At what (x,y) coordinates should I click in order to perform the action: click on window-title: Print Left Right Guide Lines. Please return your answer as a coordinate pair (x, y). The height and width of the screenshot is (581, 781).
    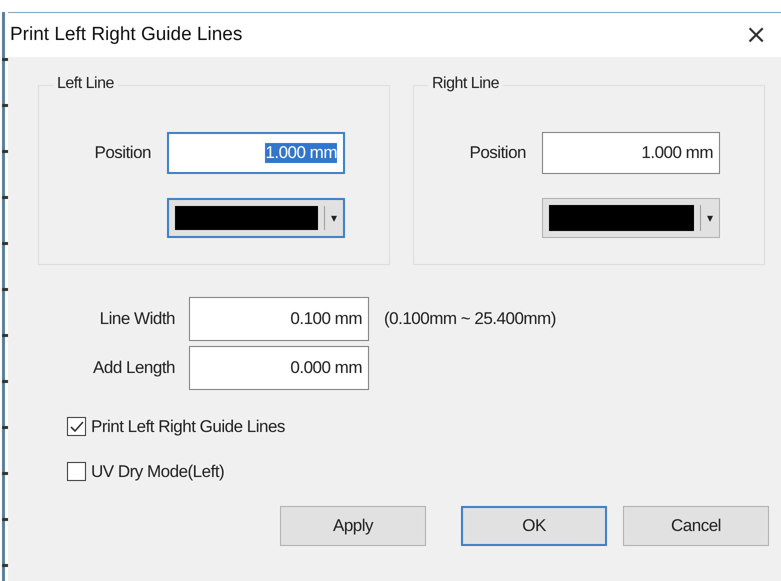
    Looking at the image, I should click on (126, 35).